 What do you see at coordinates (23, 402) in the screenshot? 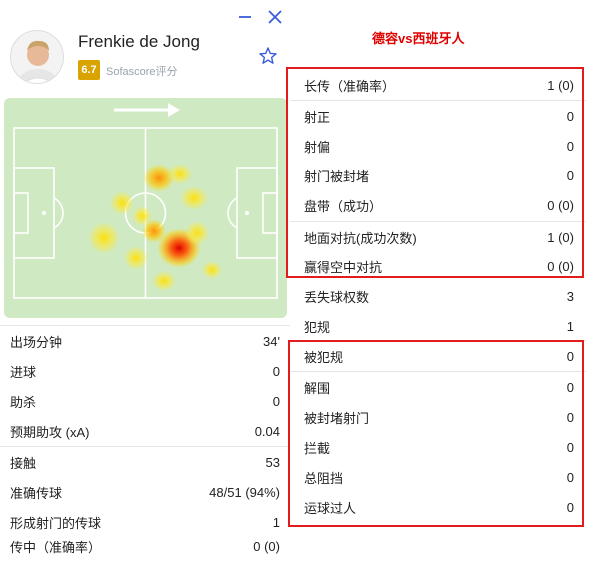
I see `stat-label: 助杀` at bounding box center [23, 402].